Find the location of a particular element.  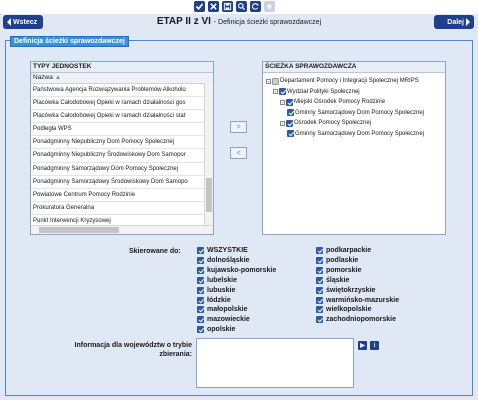

disabled-icon is located at coordinates (269, 6).